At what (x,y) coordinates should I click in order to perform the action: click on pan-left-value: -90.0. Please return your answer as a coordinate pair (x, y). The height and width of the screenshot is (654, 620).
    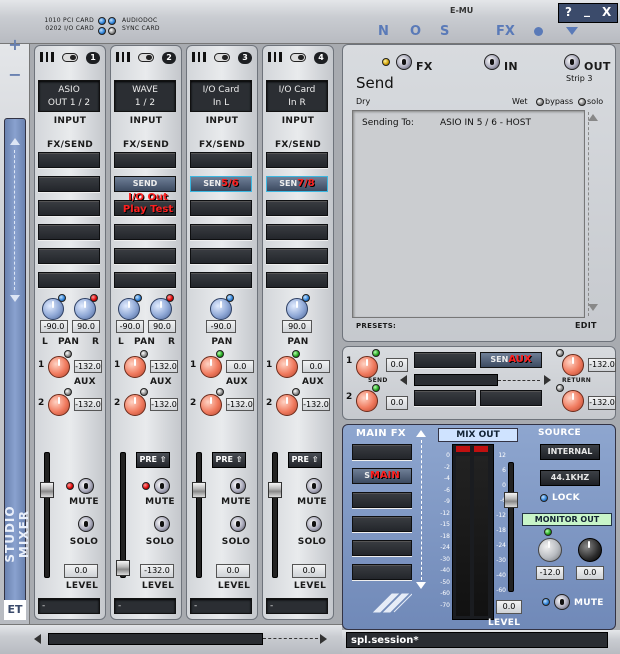
    Looking at the image, I should click on (130, 326).